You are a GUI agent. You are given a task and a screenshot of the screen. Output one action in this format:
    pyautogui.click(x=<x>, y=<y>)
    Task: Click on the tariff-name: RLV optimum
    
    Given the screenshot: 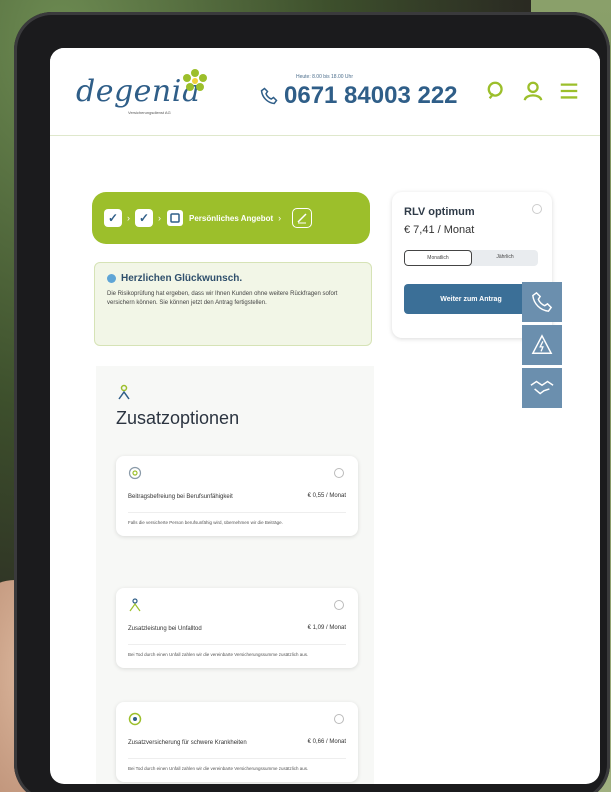 What is the action you would take?
    pyautogui.click(x=439, y=212)
    